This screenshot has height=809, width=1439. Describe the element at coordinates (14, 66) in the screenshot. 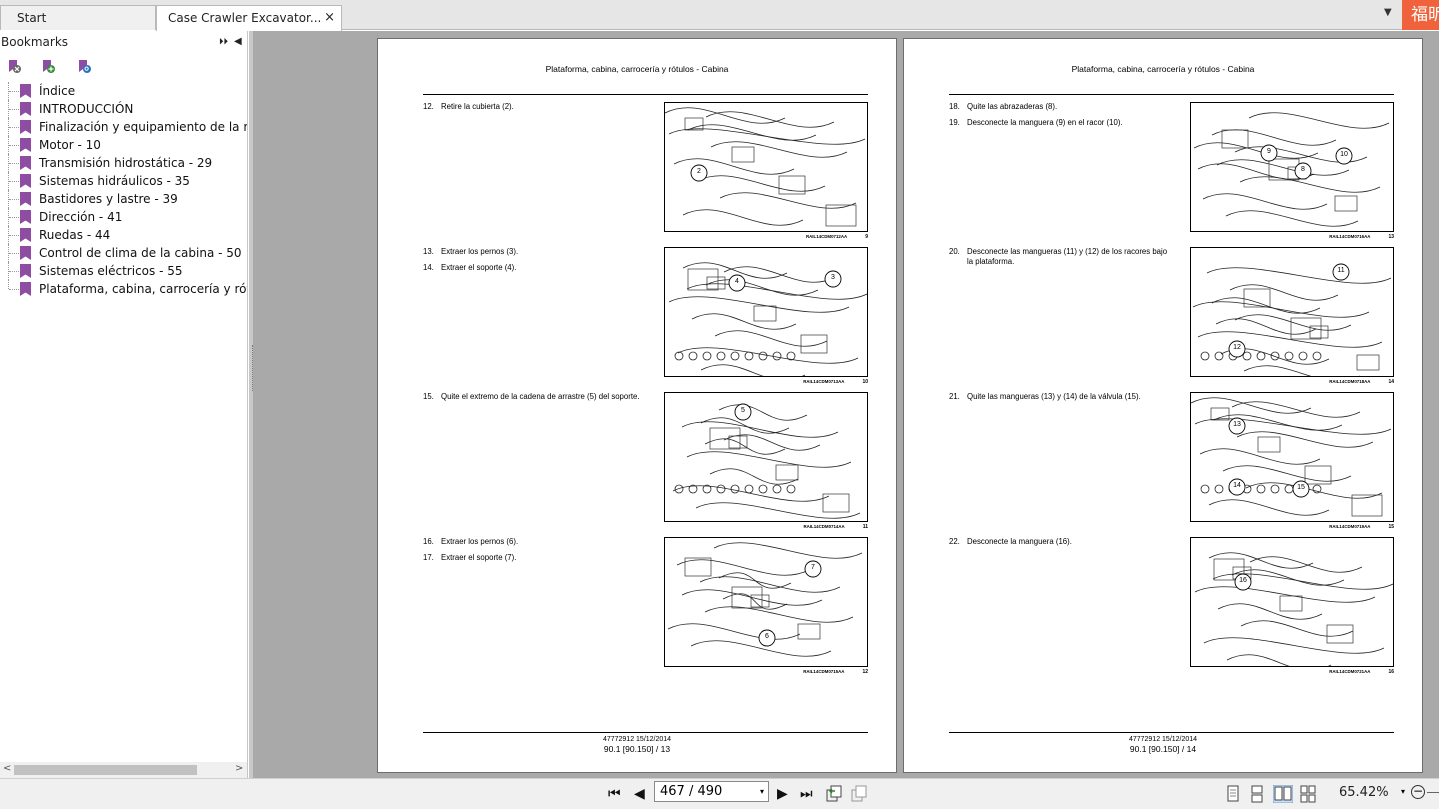

I see `delete-bookmark-icon` at that location.